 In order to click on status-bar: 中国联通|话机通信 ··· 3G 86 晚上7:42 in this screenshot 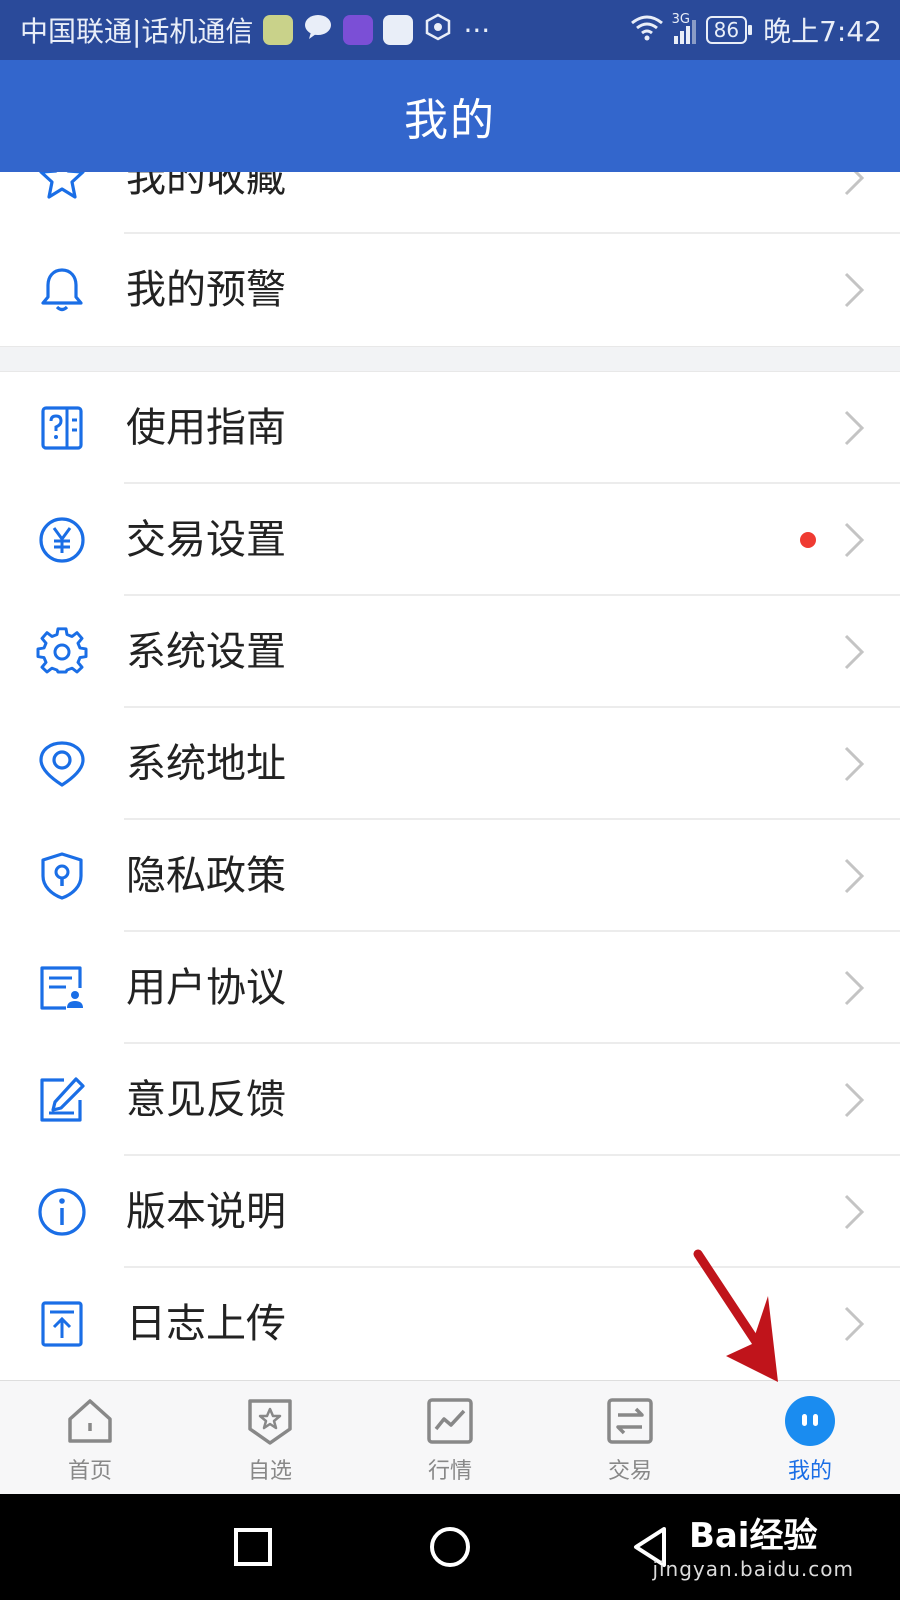, I will do `click(450, 30)`.